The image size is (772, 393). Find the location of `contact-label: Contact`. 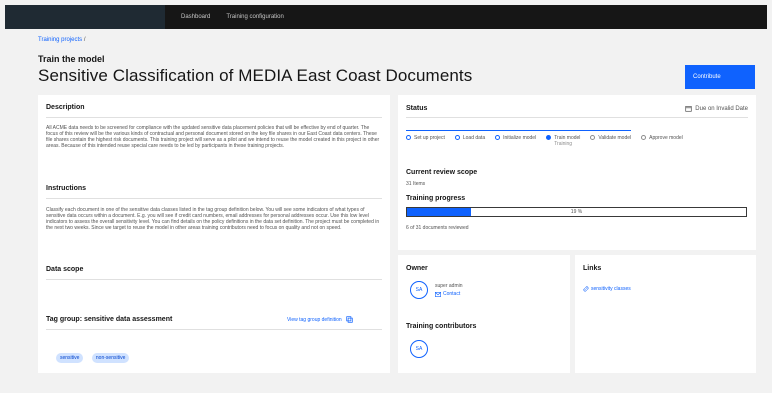

contact-label: Contact is located at coordinates (452, 294).